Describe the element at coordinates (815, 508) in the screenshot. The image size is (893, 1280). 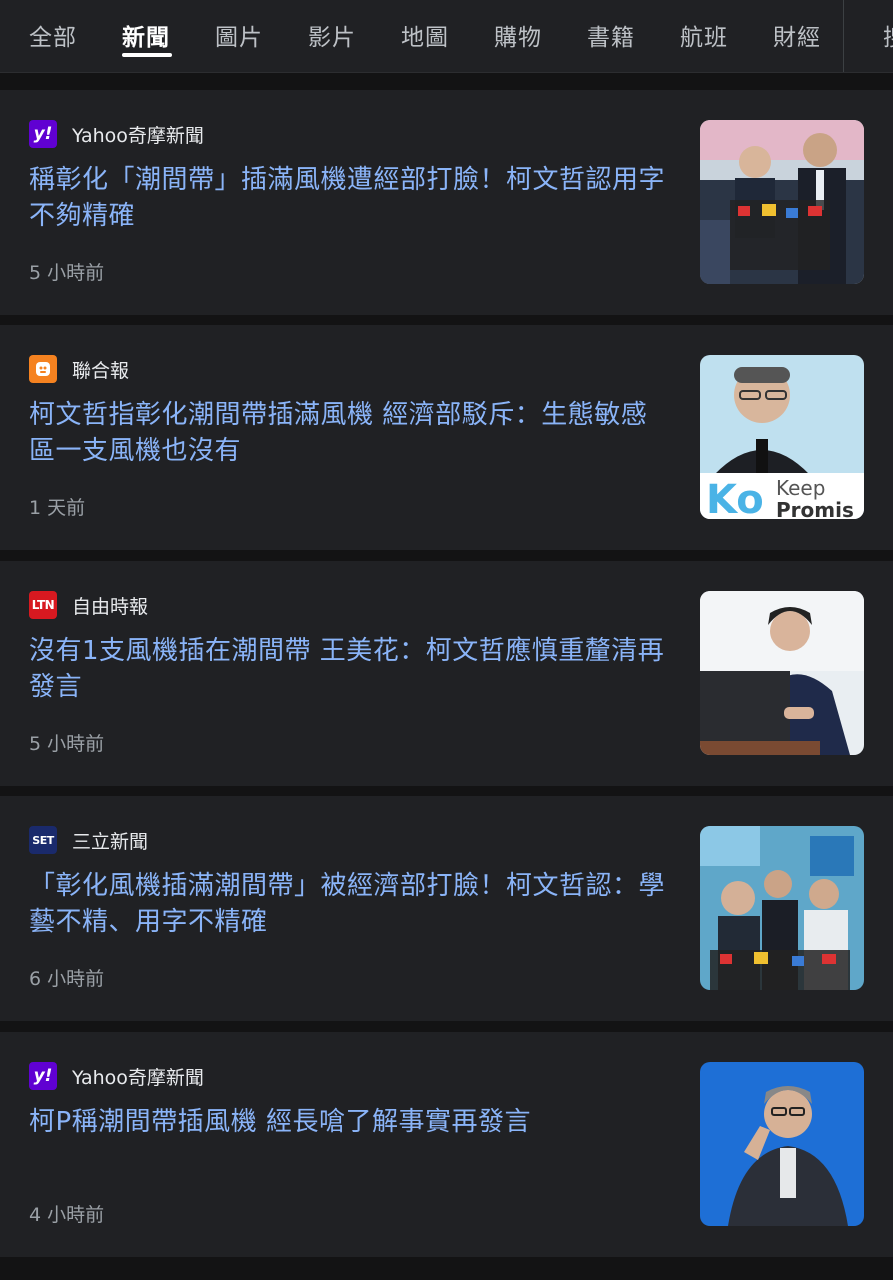
I see `svg-text: Promis` at that location.